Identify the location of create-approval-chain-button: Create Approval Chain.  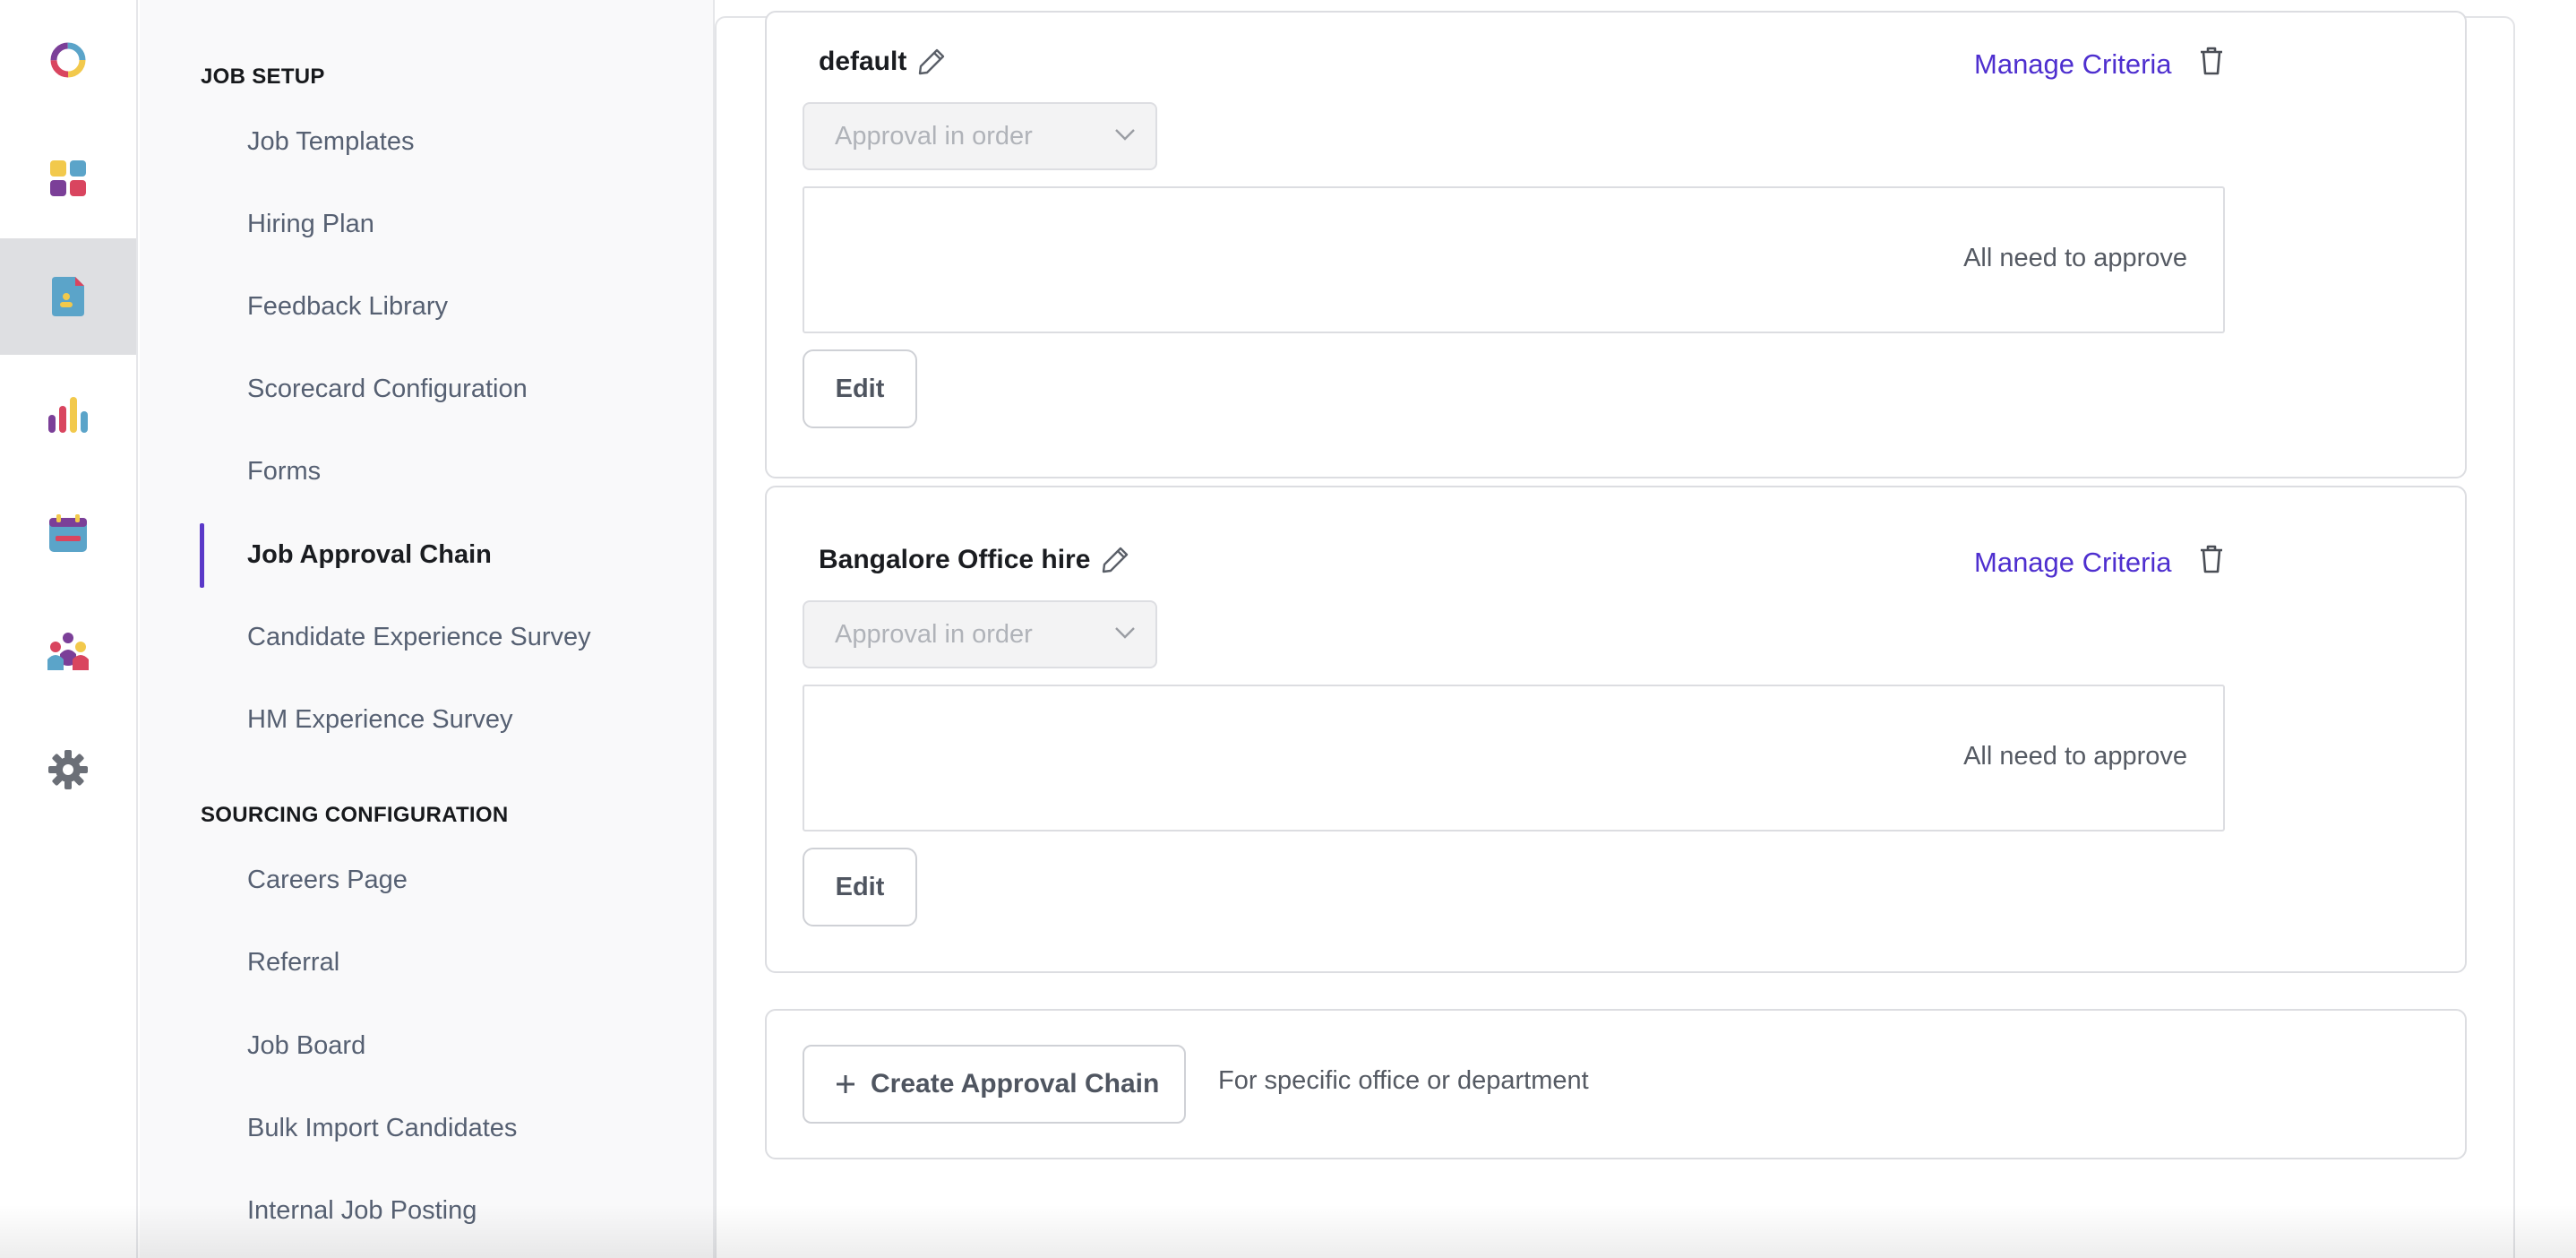
(994, 1084).